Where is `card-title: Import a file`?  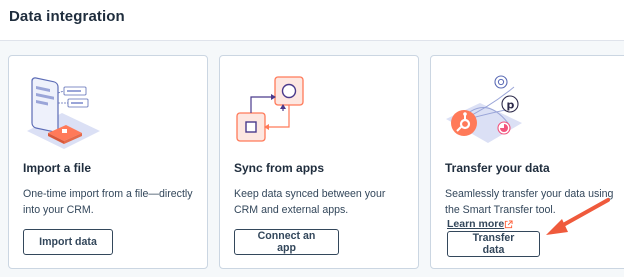 card-title: Import a file is located at coordinates (57, 168).